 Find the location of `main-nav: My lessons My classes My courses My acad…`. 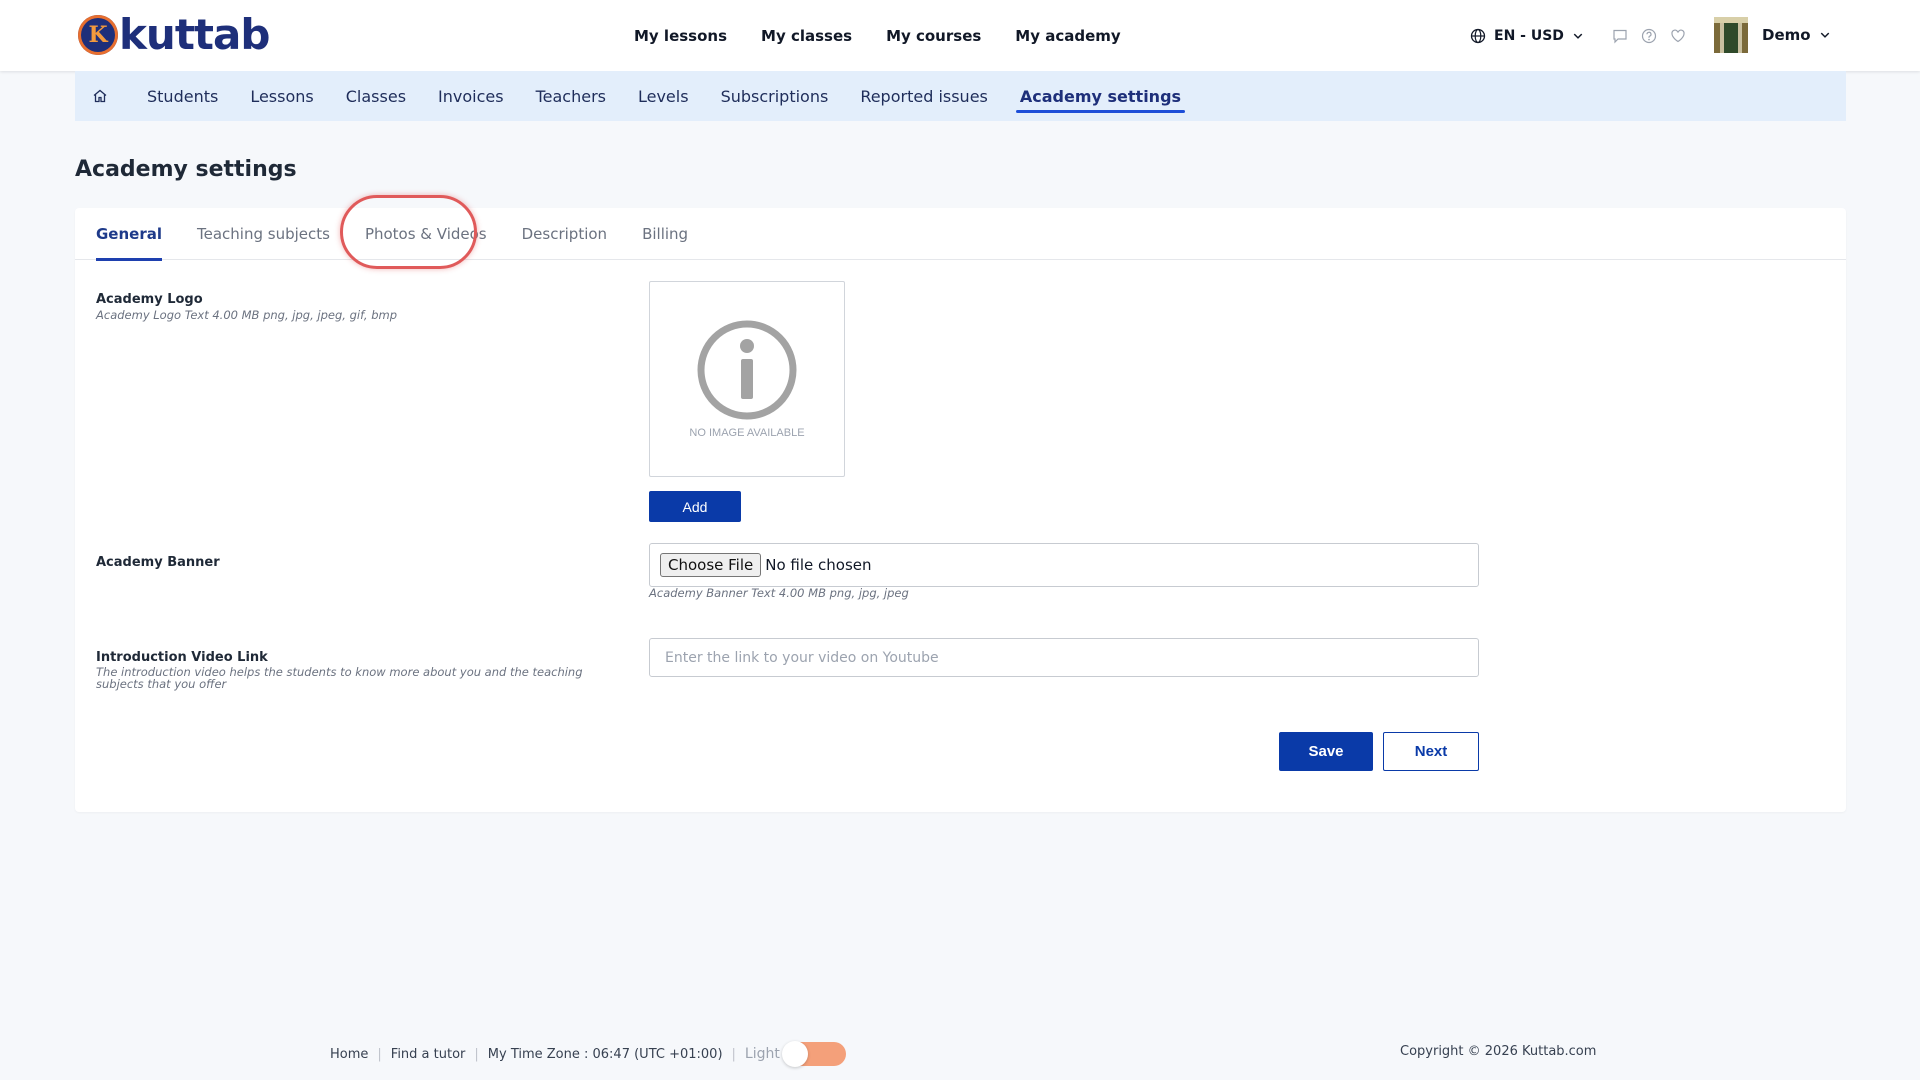

main-nav: My lessons My classes My courses My acad… is located at coordinates (877, 35).